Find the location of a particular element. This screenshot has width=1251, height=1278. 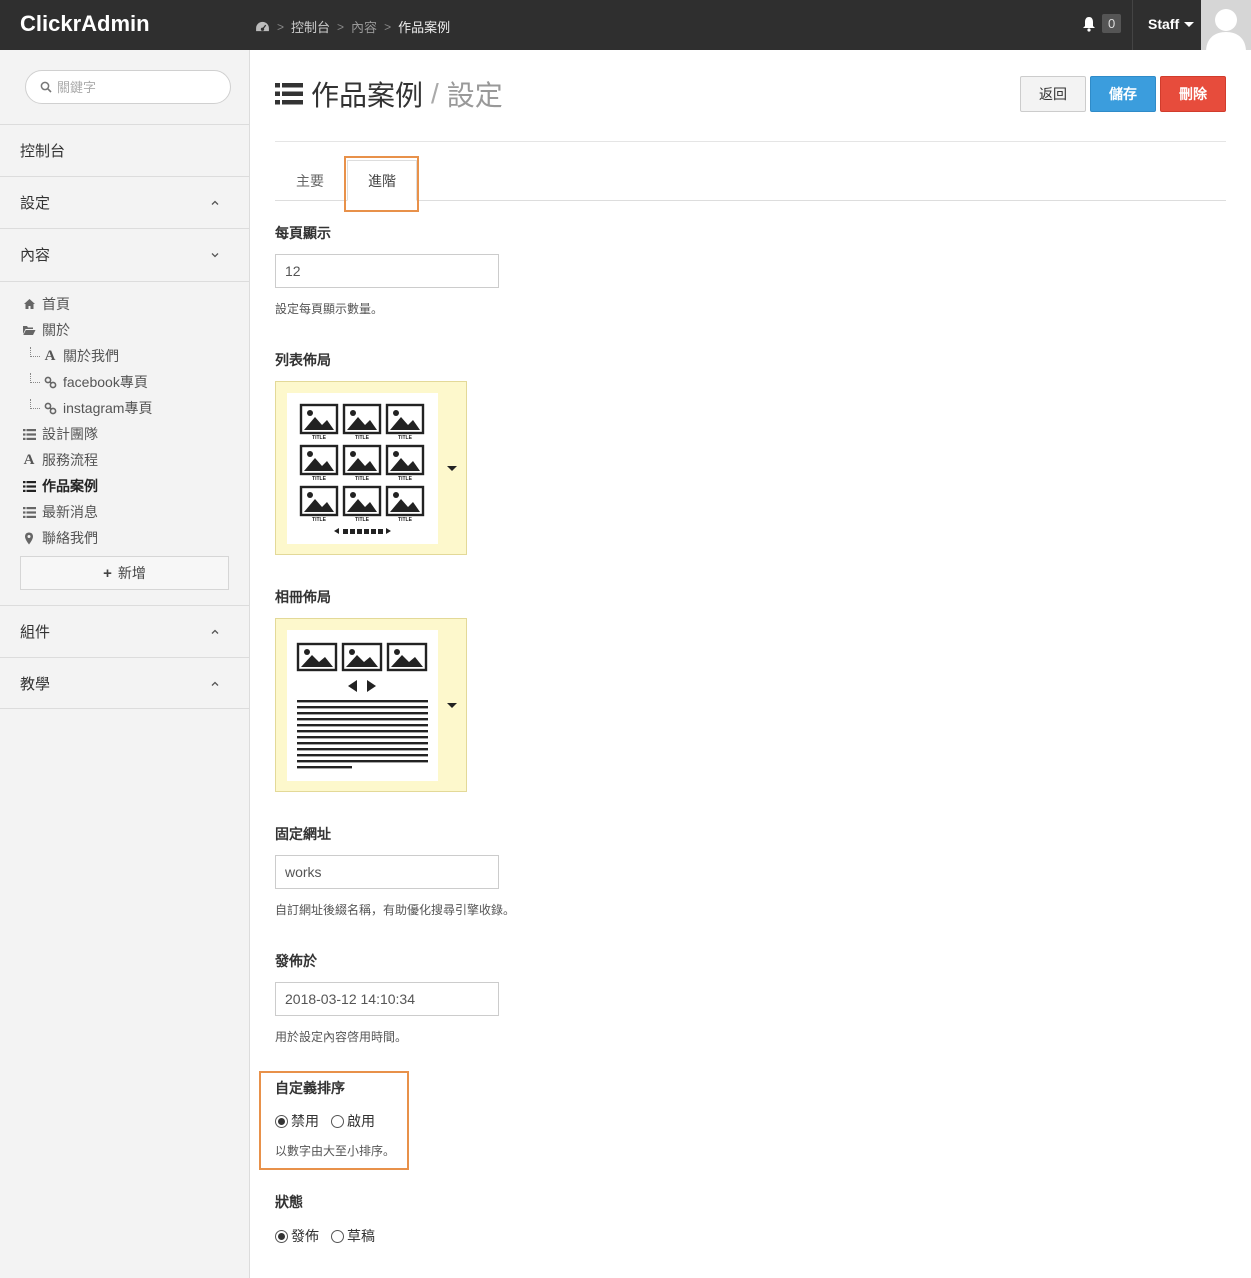

radio-label: 草稿 is located at coordinates (361, 1236).